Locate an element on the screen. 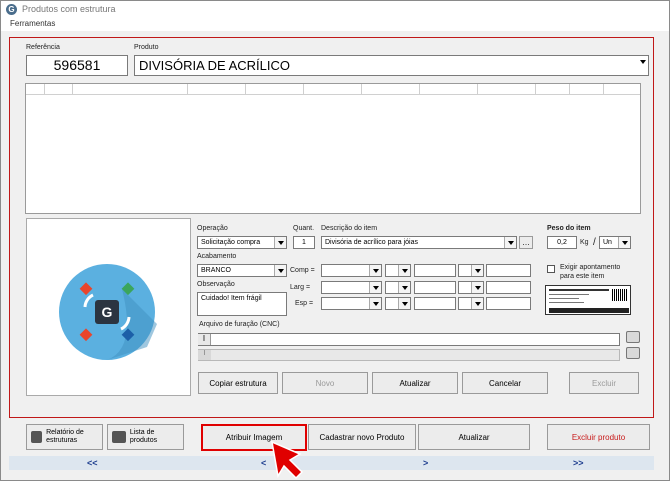 This screenshot has height=481, width=670. finish-select: BRANCO is located at coordinates (242, 270).